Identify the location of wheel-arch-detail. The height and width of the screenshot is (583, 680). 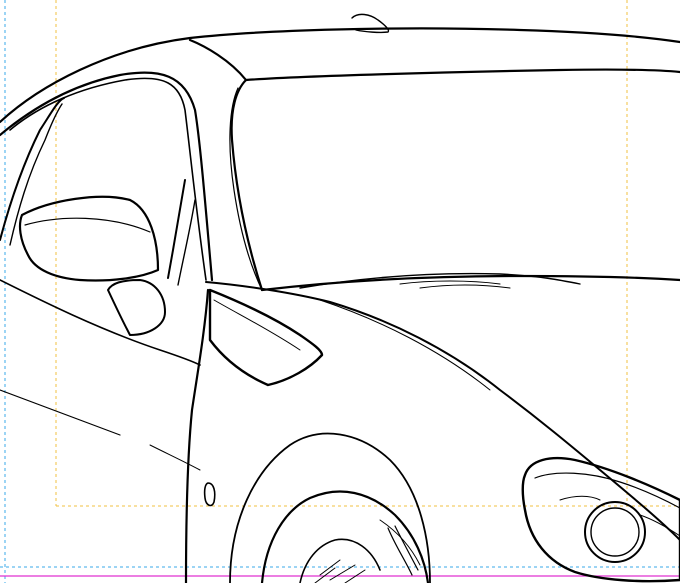
(400, 542).